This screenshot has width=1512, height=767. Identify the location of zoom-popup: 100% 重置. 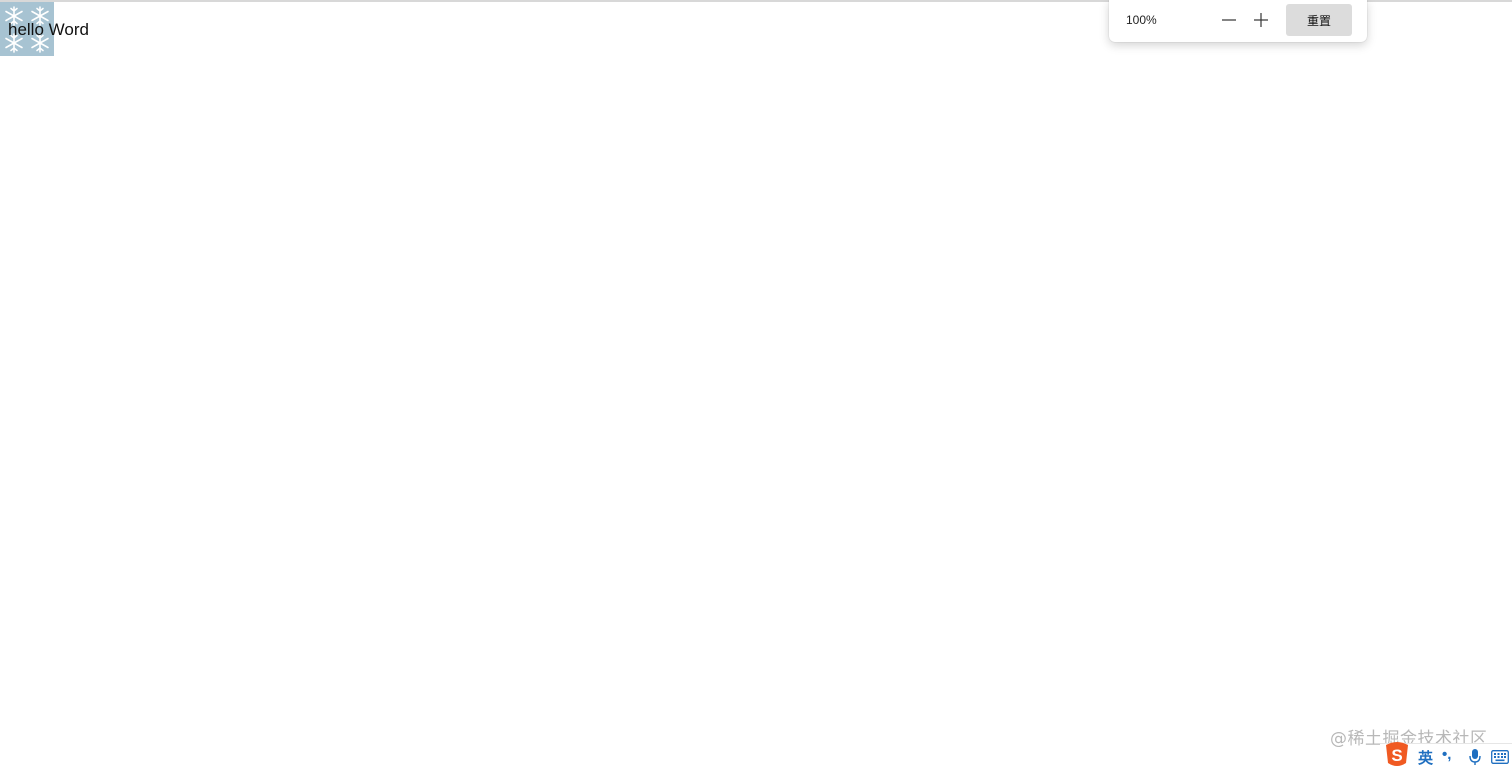
(1238, 21).